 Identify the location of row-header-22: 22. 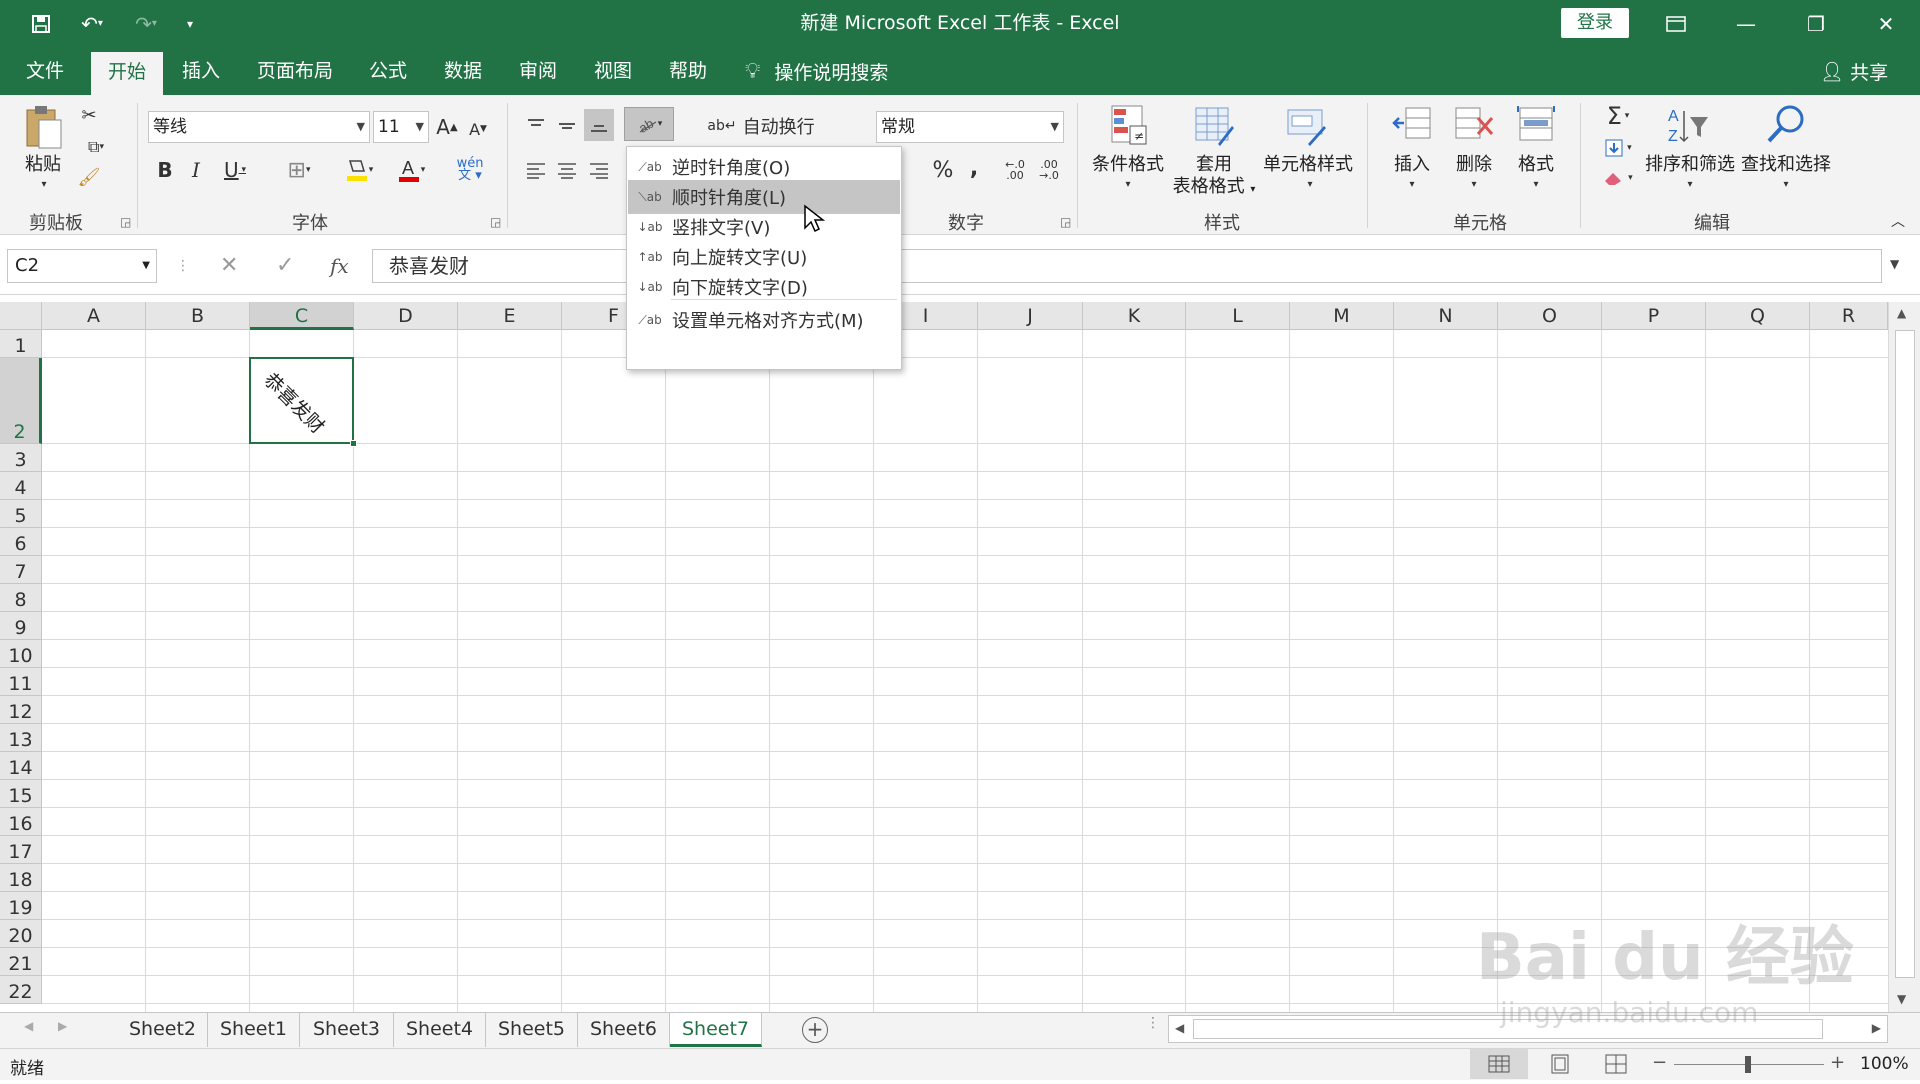
(21, 990).